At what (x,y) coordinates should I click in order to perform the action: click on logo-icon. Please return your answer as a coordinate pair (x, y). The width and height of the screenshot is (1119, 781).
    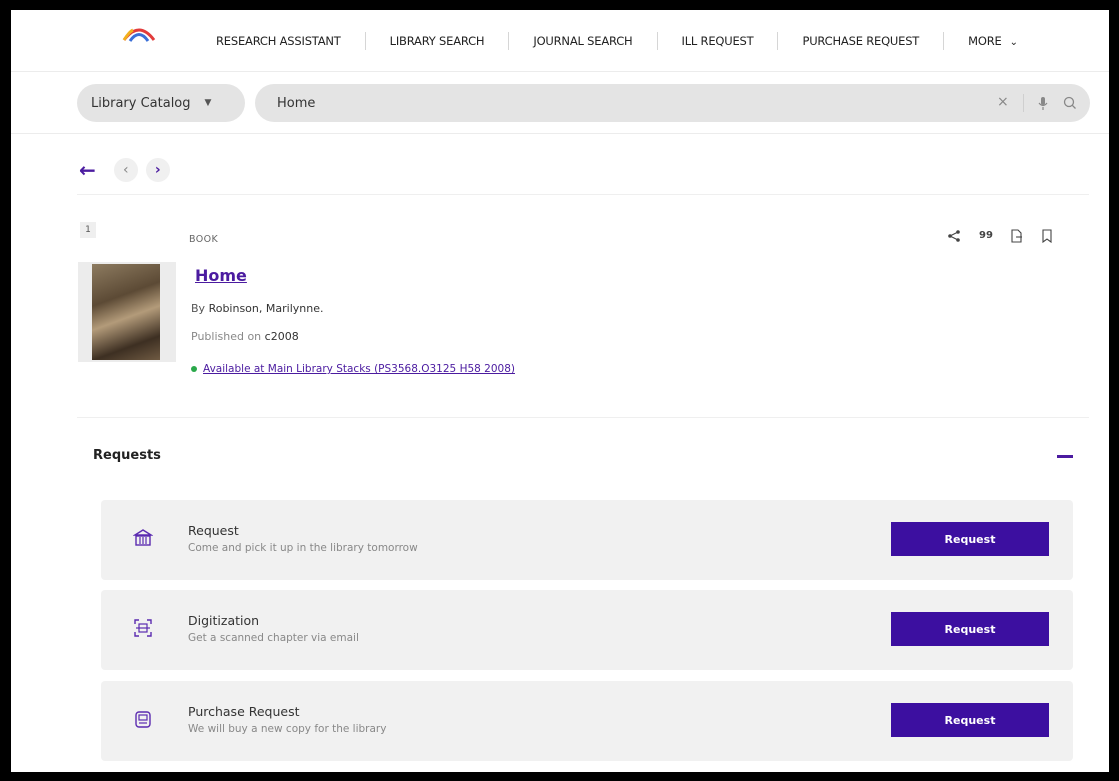
    Looking at the image, I should click on (139, 33).